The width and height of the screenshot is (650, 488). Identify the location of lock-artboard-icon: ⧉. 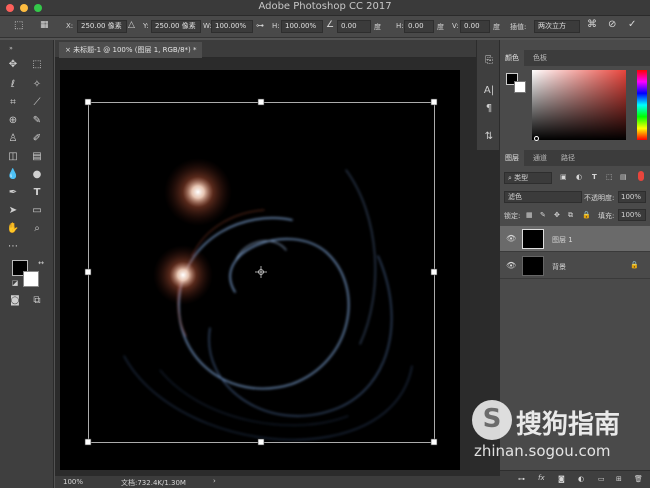
(570, 215).